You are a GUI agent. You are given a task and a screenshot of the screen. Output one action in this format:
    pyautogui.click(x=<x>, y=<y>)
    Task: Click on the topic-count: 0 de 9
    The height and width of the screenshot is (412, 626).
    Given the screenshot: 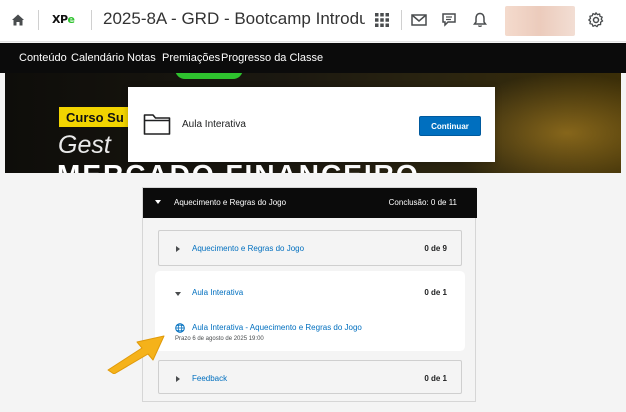 What is the action you would take?
    pyautogui.click(x=435, y=248)
    